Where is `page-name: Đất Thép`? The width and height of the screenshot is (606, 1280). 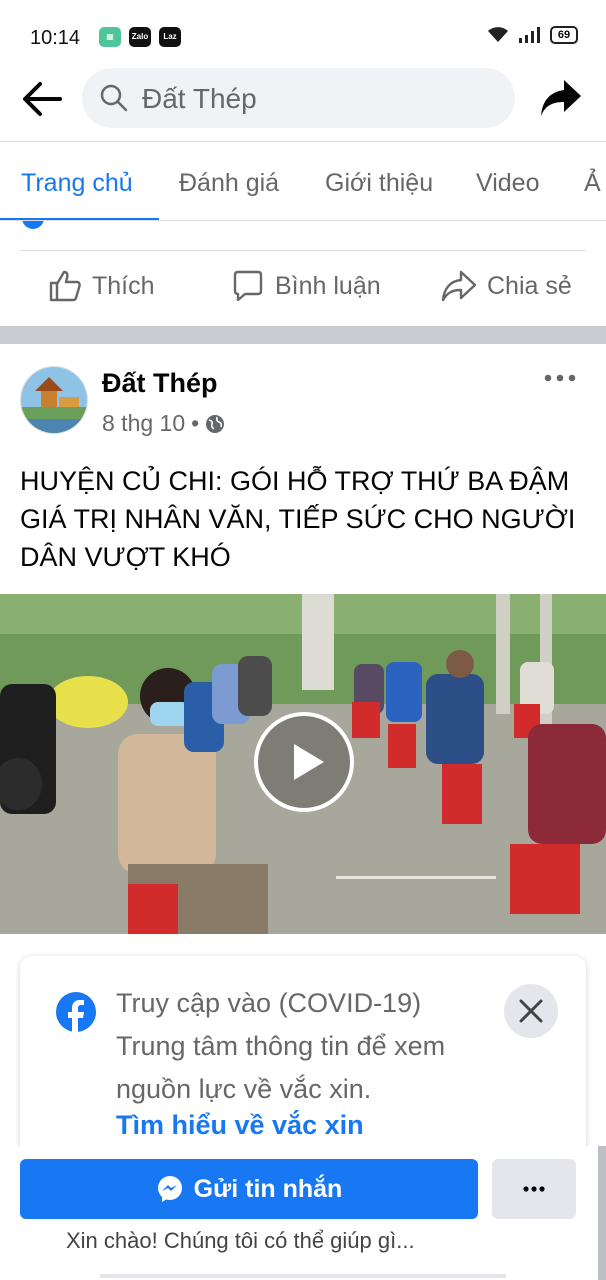
page-name: Đất Thép is located at coordinates (160, 383).